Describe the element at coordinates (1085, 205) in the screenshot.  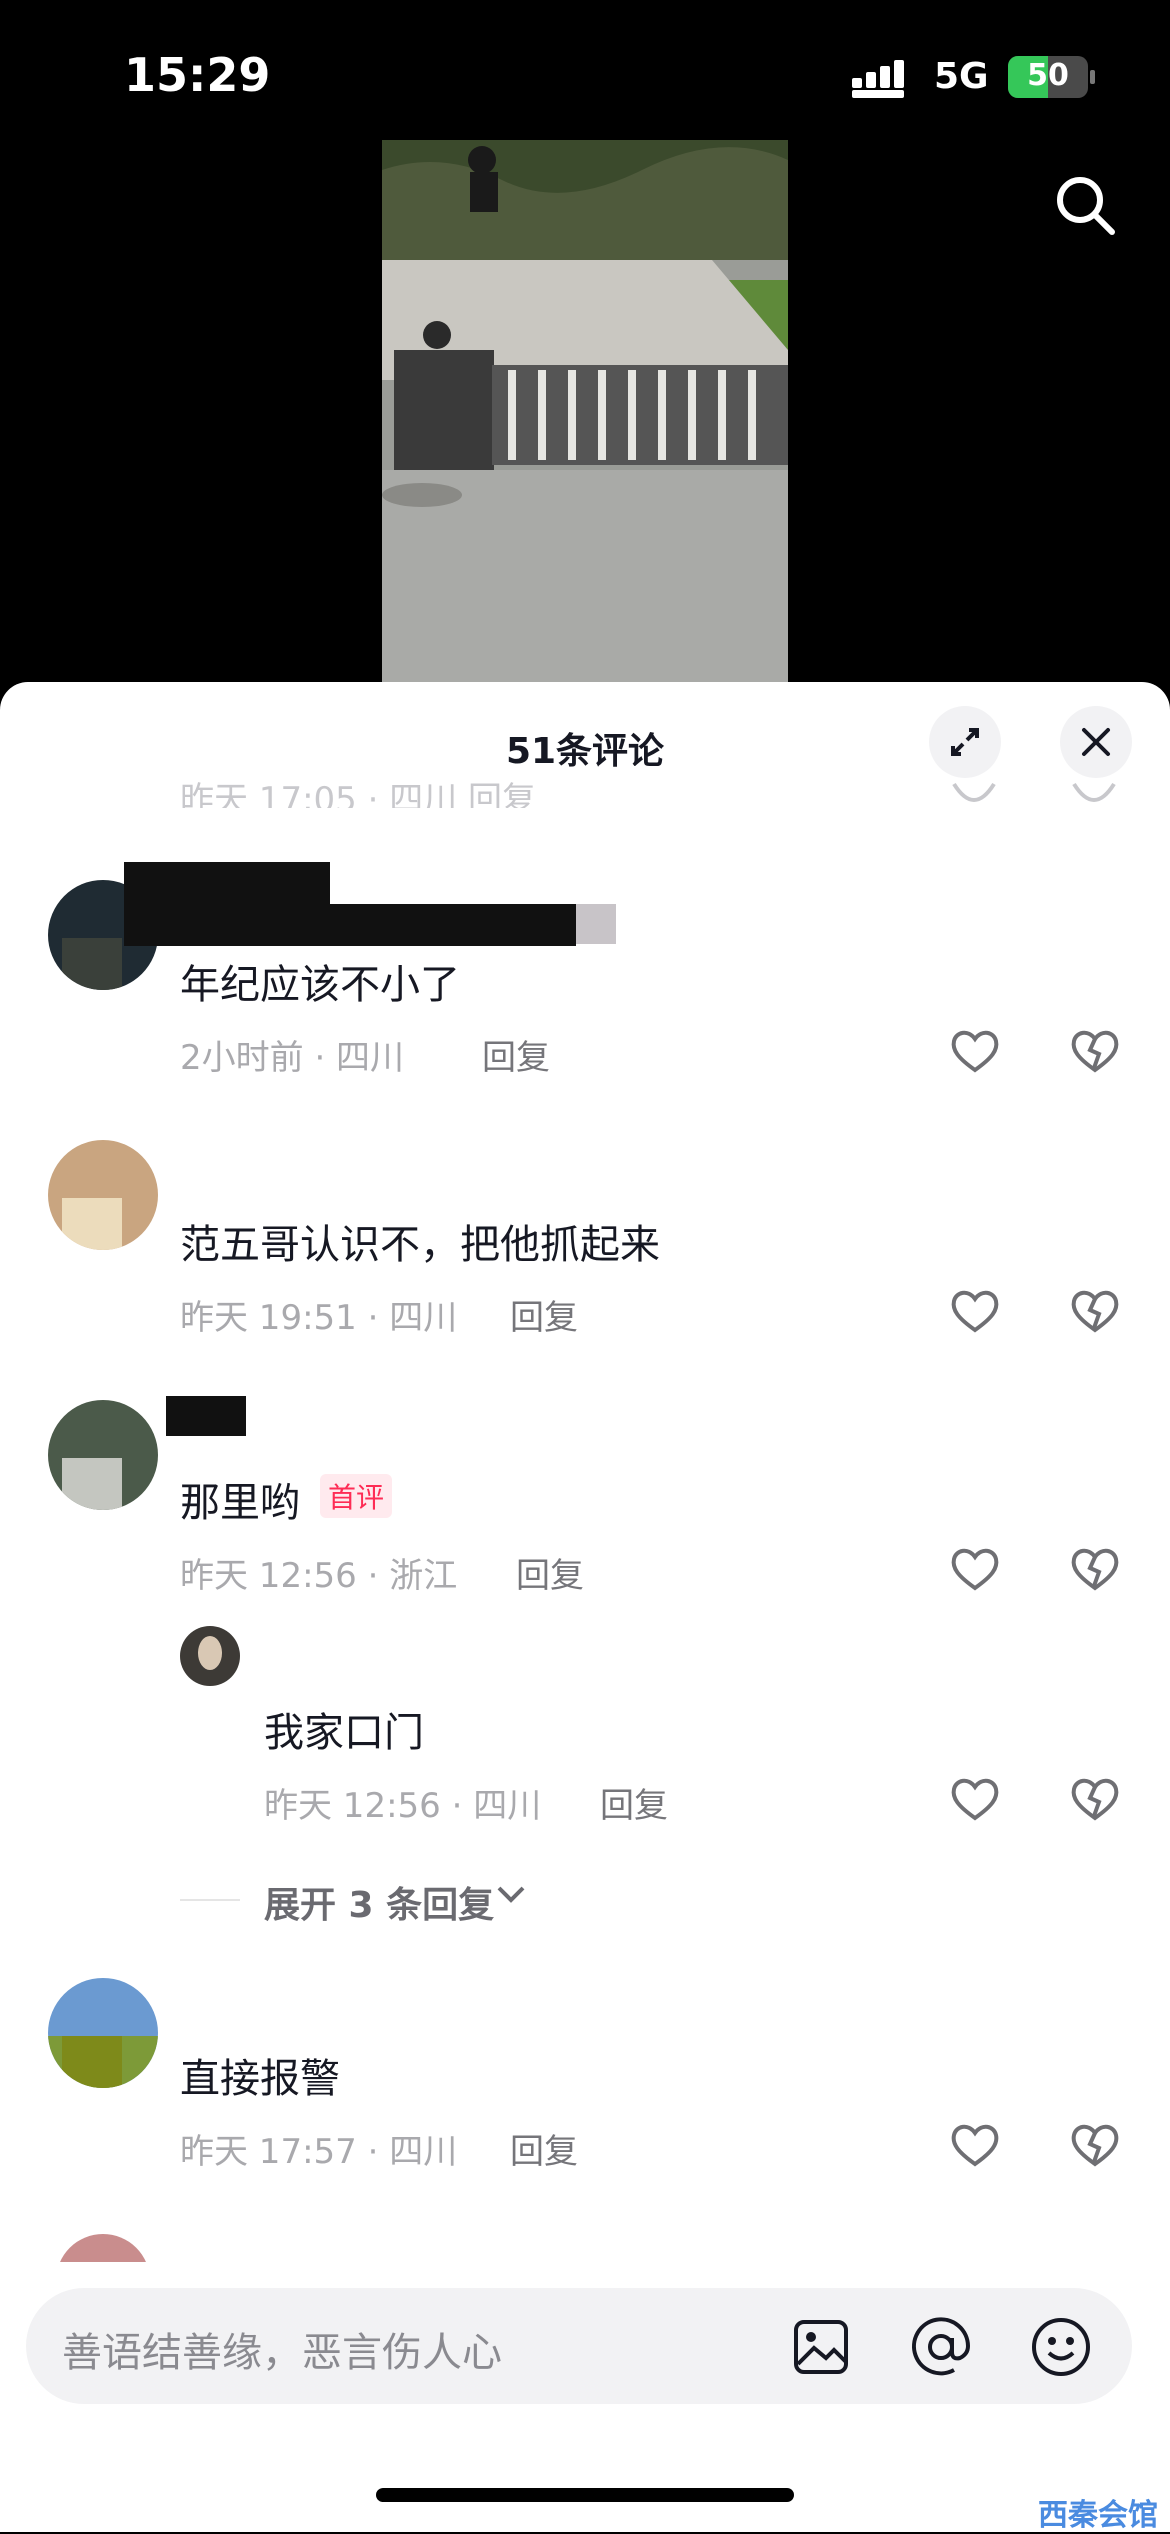
I see `search-icon` at that location.